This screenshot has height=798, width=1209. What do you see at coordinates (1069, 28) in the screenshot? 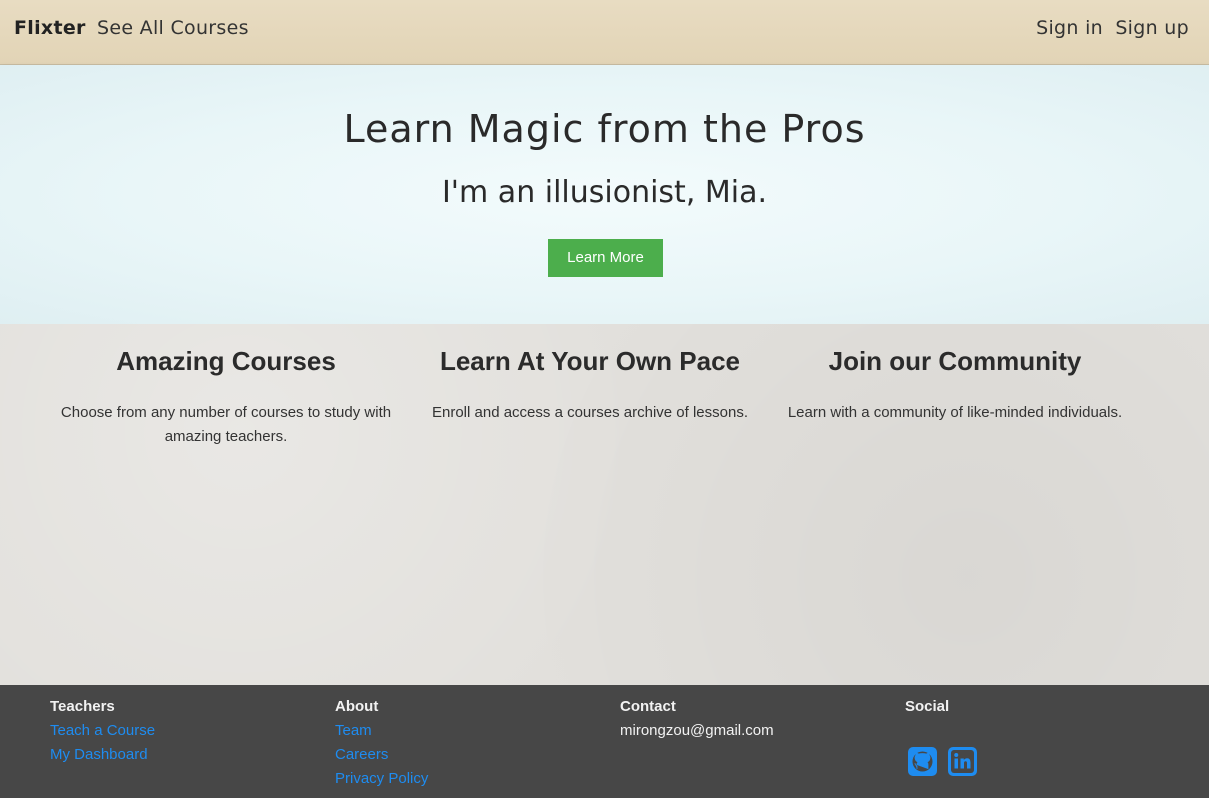
I see `sign-in-link: Sign in` at bounding box center [1069, 28].